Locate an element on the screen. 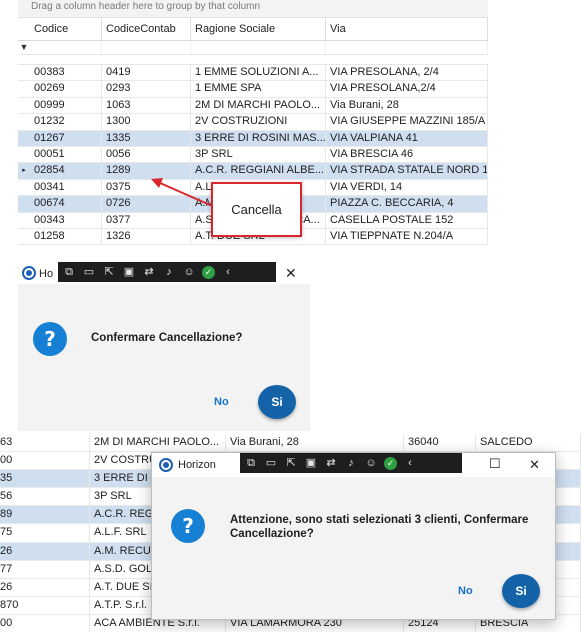 This screenshot has width=581, height=632. grid-header: Codice CodiceContab Ragione Sociale Via is located at coordinates (253, 29).